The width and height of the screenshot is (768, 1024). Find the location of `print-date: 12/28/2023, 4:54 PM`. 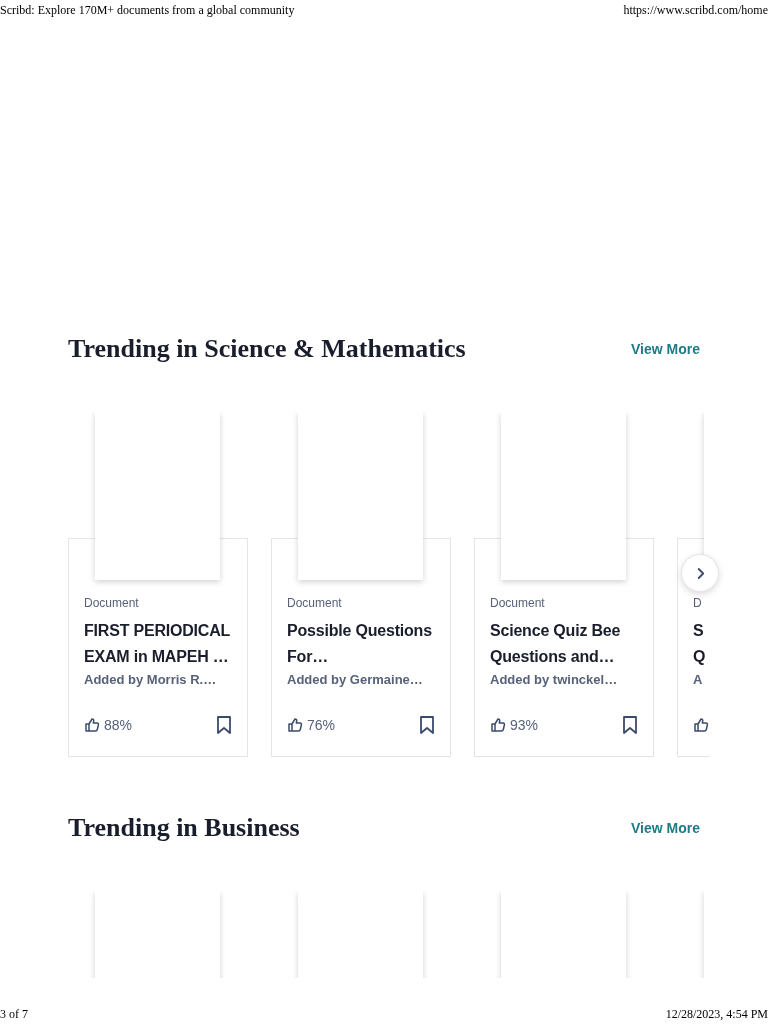

print-date: 12/28/2023, 4:54 PM is located at coordinates (716, 1014).